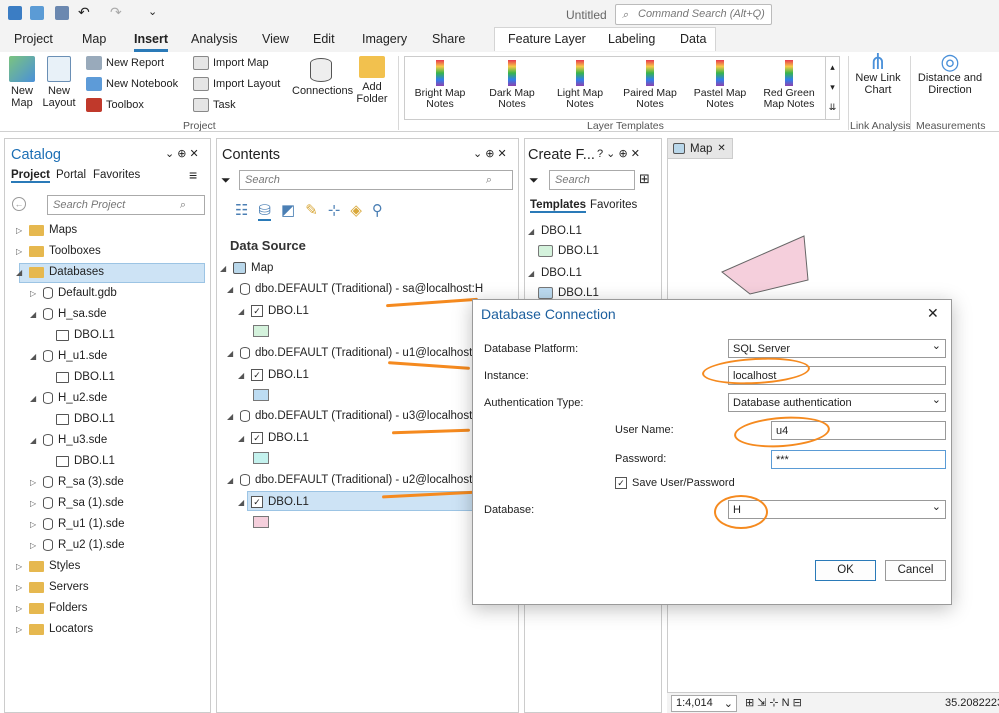 The image size is (999, 713). What do you see at coordinates (273, 311) in the screenshot?
I see `layer-dbo-l1-sa: ◢ ✓ DBO.L1` at bounding box center [273, 311].